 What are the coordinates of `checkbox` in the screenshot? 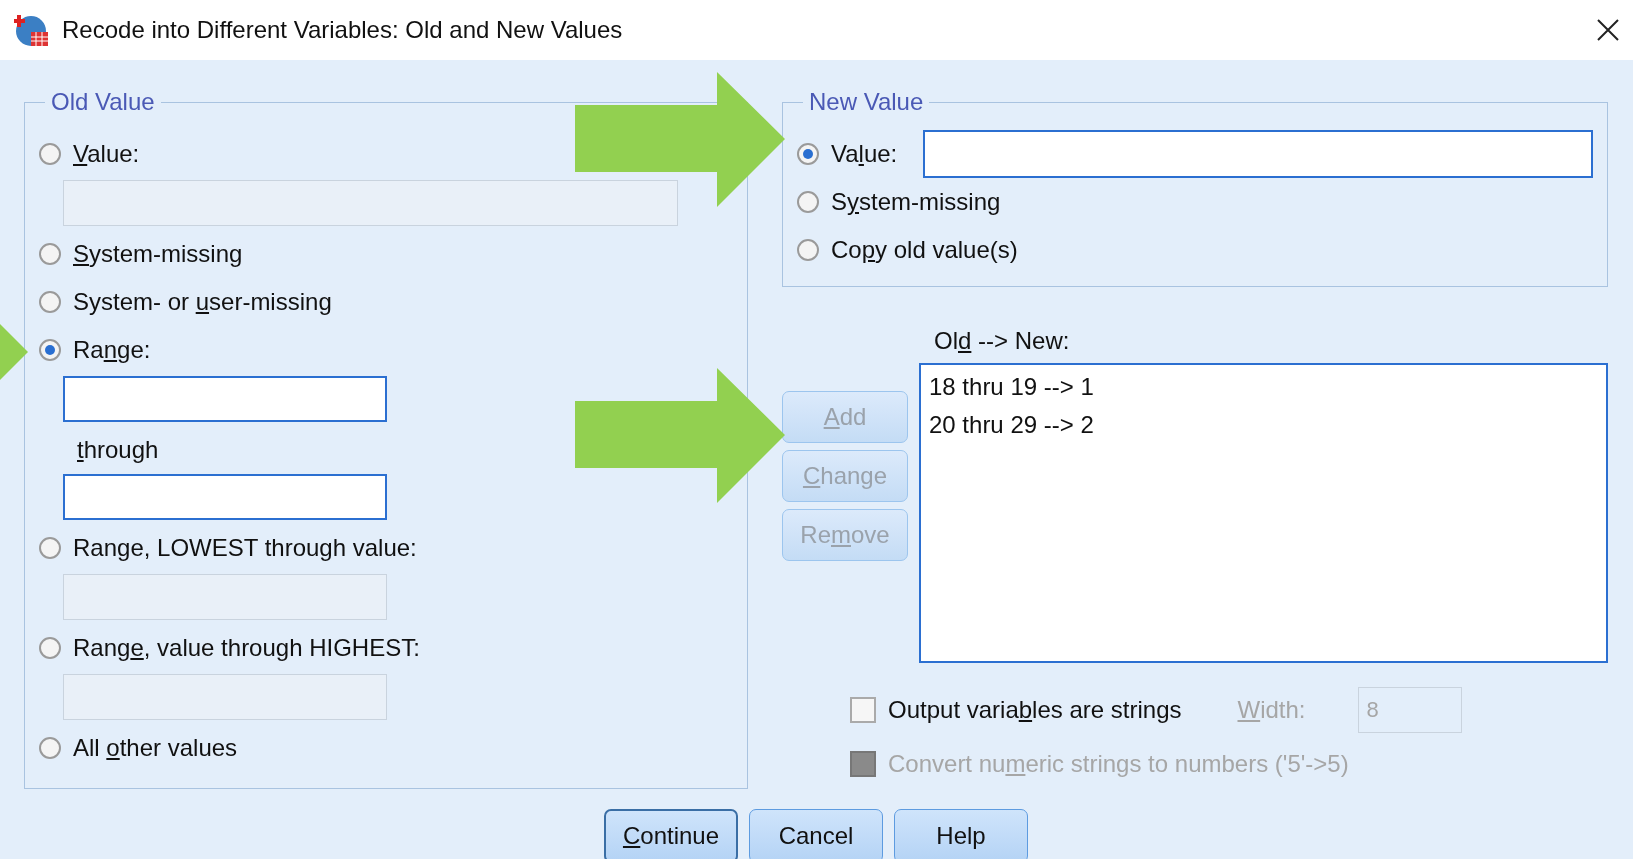 It's located at (863, 710).